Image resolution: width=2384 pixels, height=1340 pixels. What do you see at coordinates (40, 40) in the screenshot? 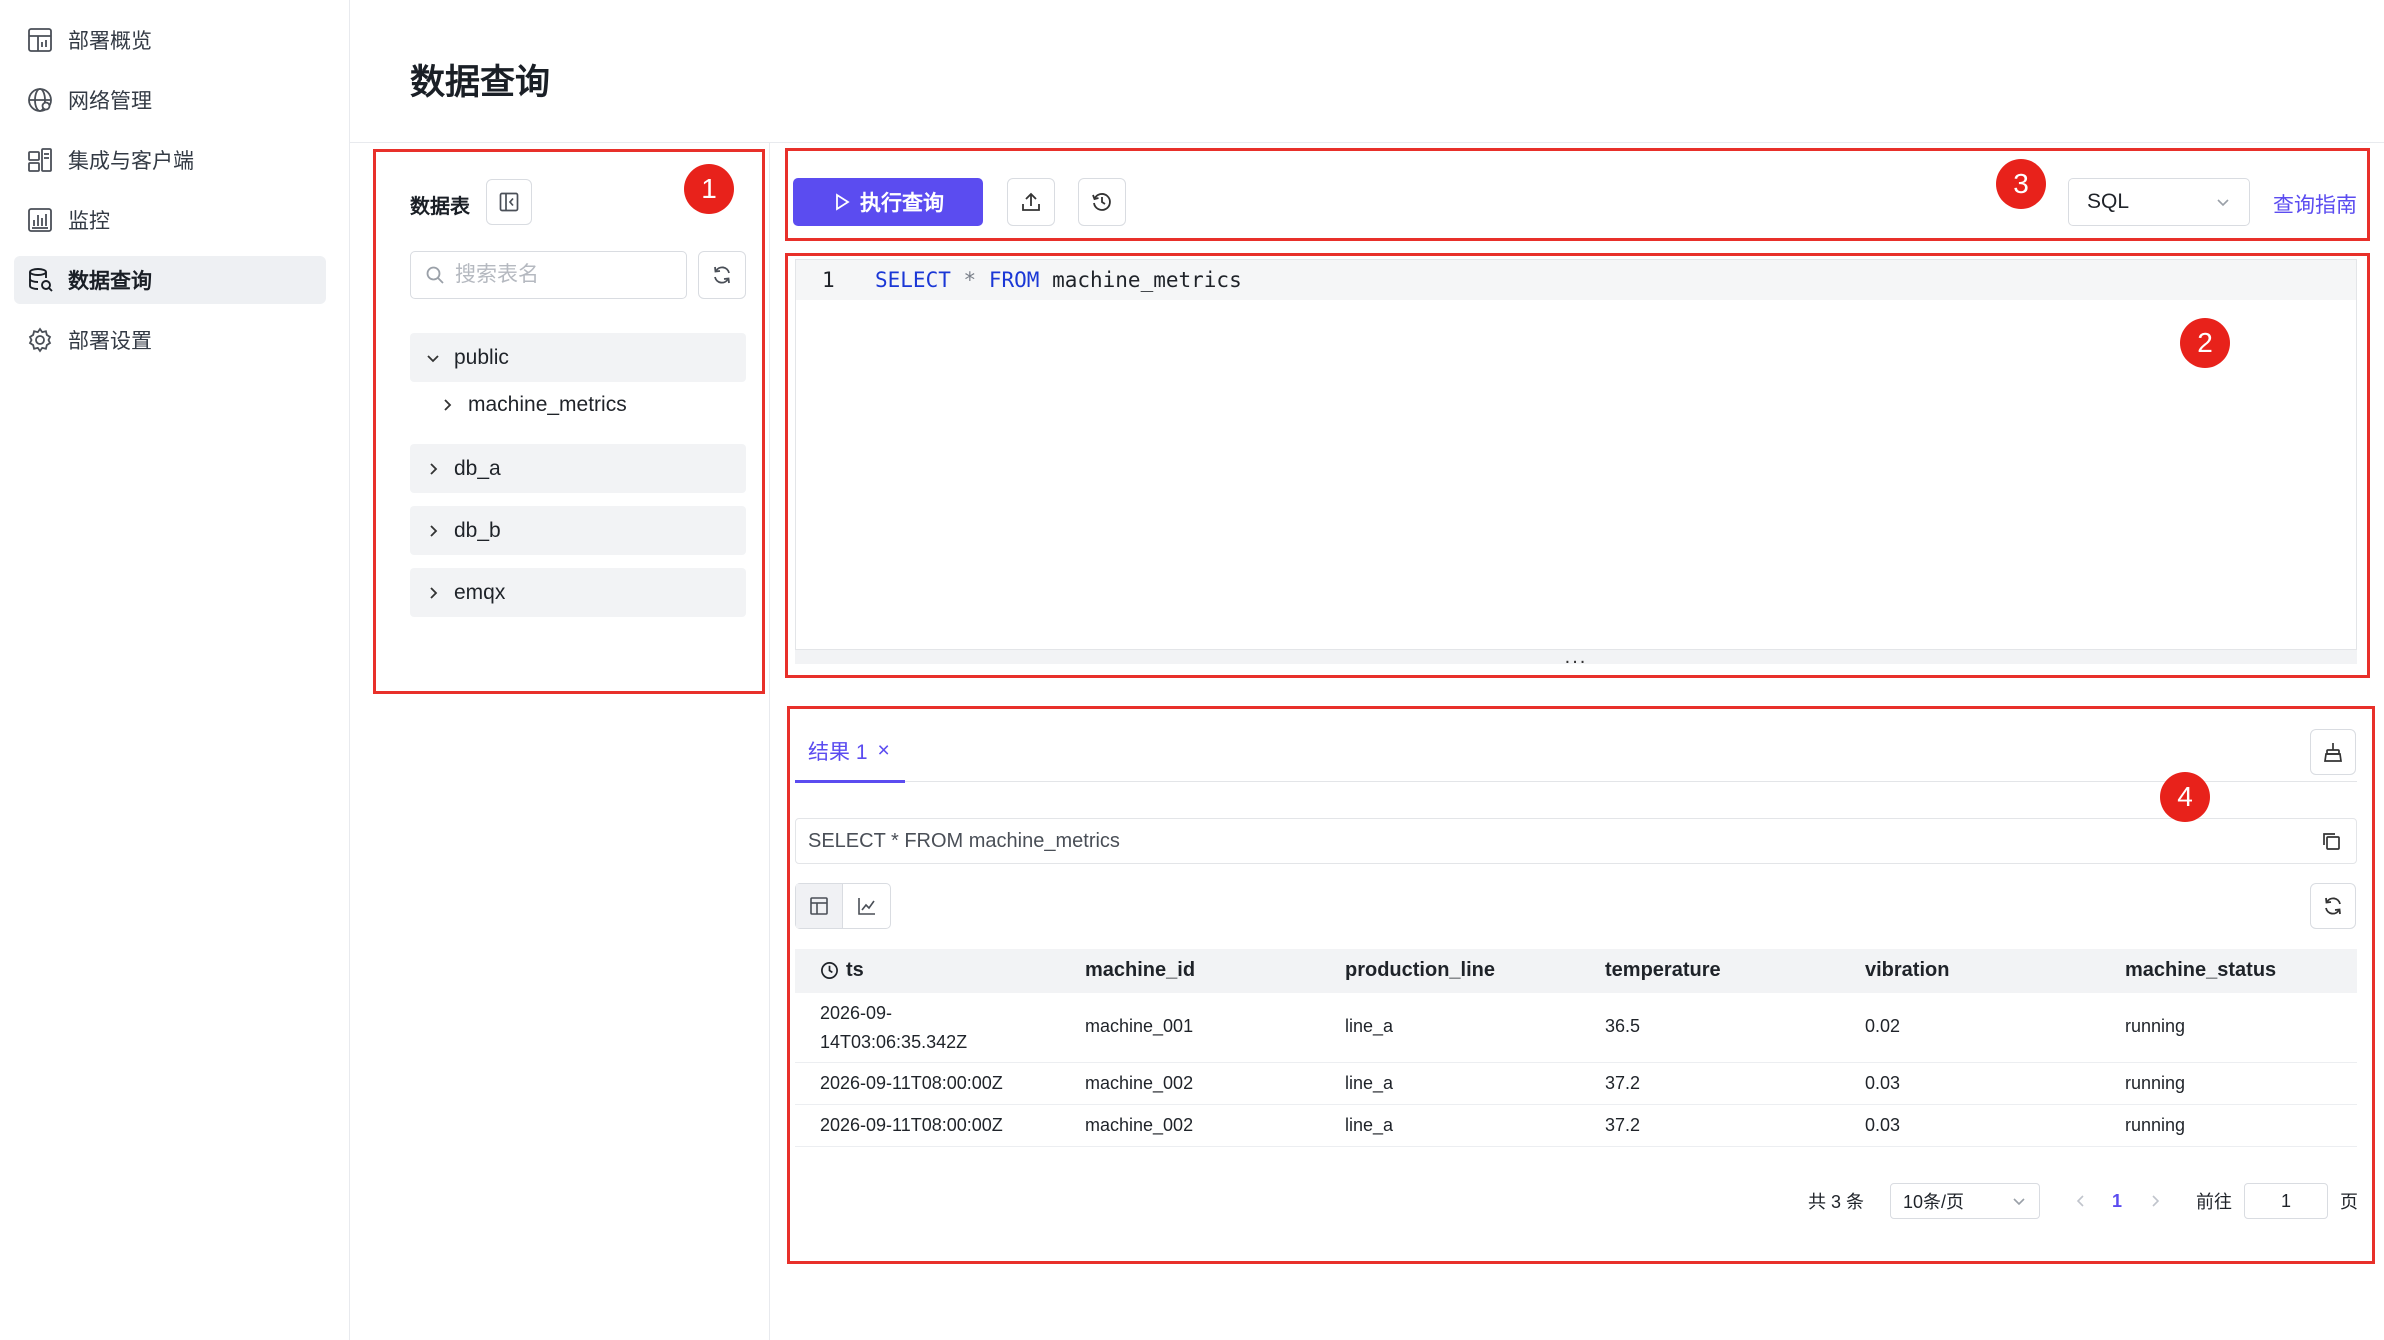
I see `dashboard-icon` at bounding box center [40, 40].